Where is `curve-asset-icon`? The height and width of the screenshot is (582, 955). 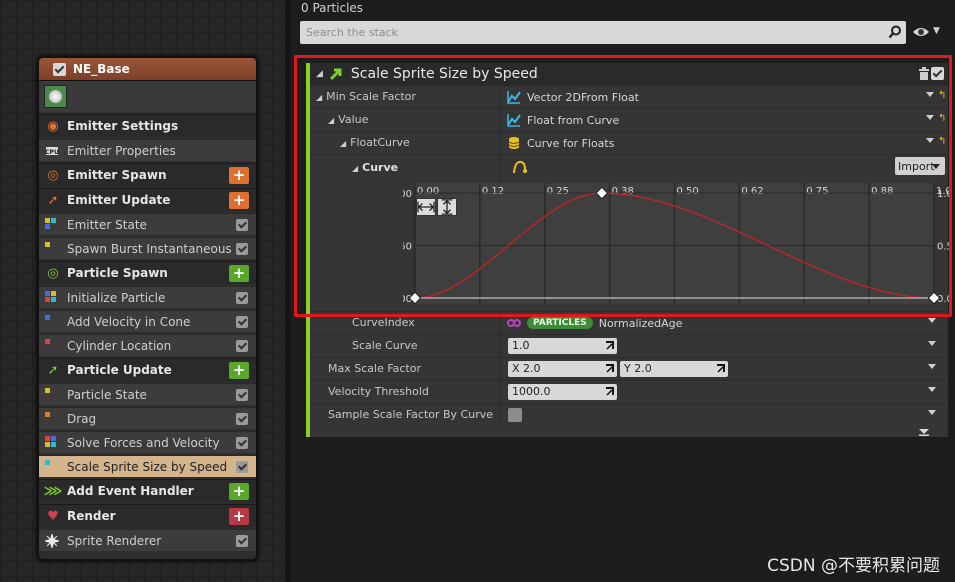 curve-asset-icon is located at coordinates (520, 167).